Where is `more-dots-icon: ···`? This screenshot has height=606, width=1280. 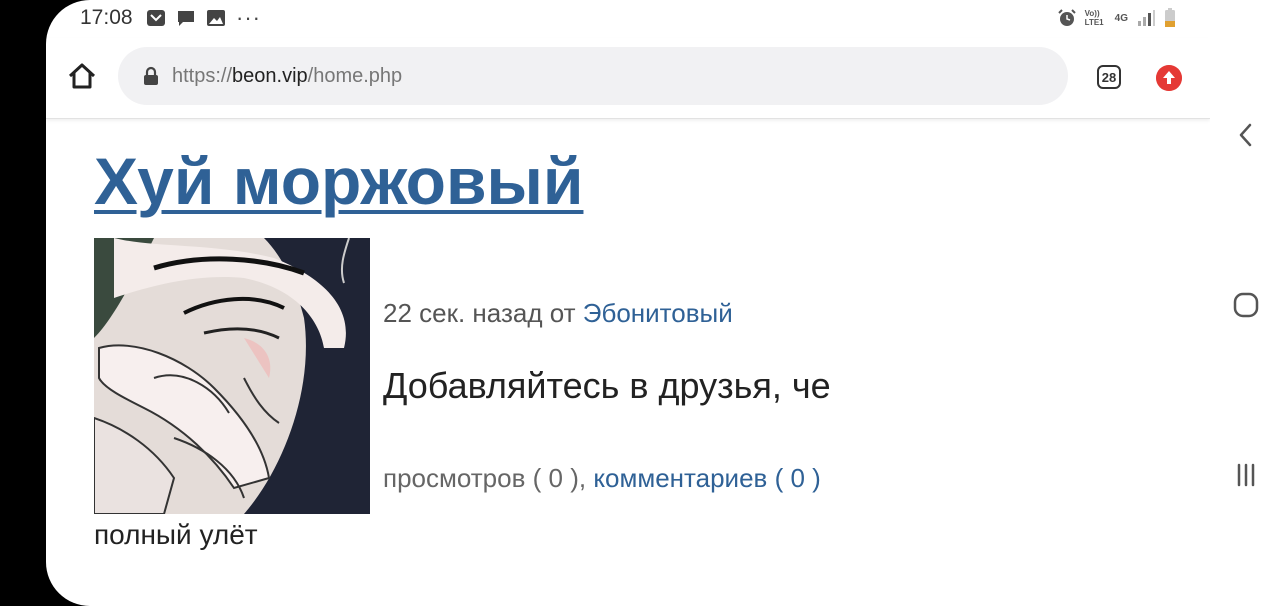
more-dots-icon: ··· is located at coordinates (248, 17).